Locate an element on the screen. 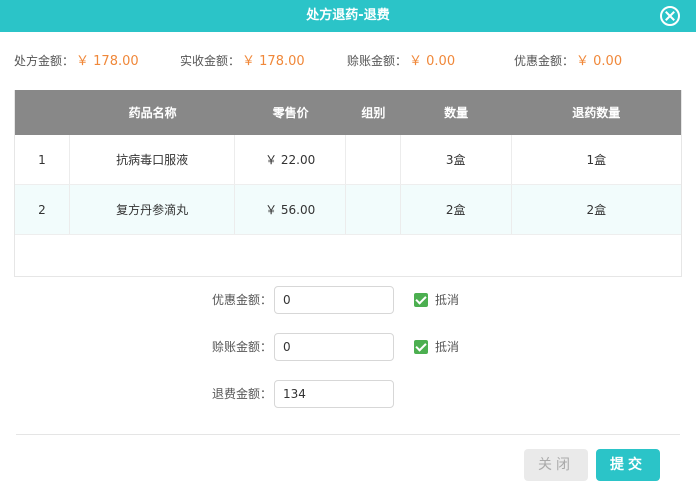  header-return-quantity: 退药数量 is located at coordinates (596, 113).